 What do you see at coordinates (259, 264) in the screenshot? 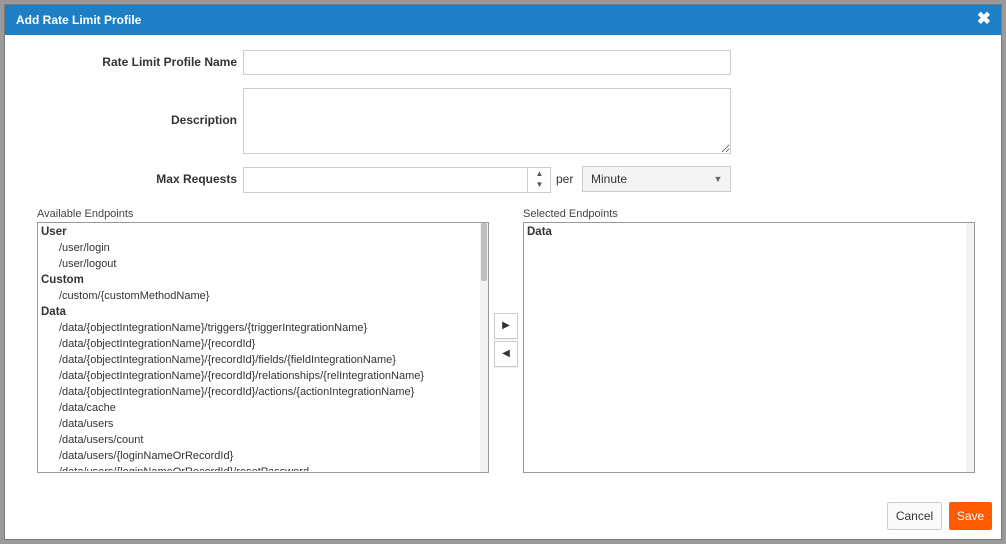
I see `endpoint-list-item: /user/logout` at bounding box center [259, 264].